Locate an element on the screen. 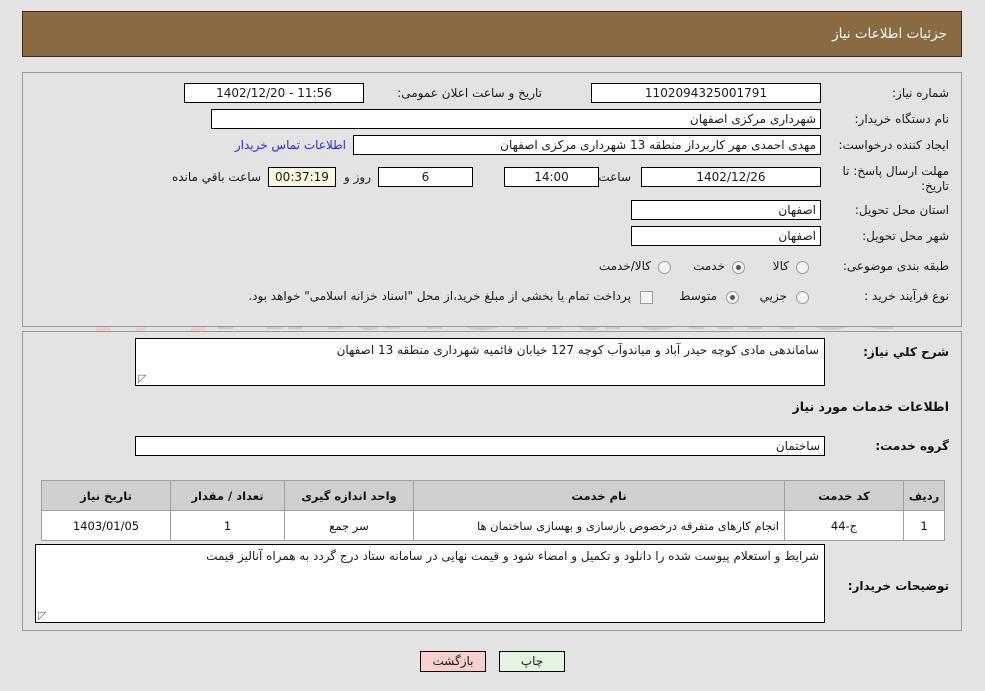 The height and width of the screenshot is (691, 985). col-row: ردیف is located at coordinates (924, 495).